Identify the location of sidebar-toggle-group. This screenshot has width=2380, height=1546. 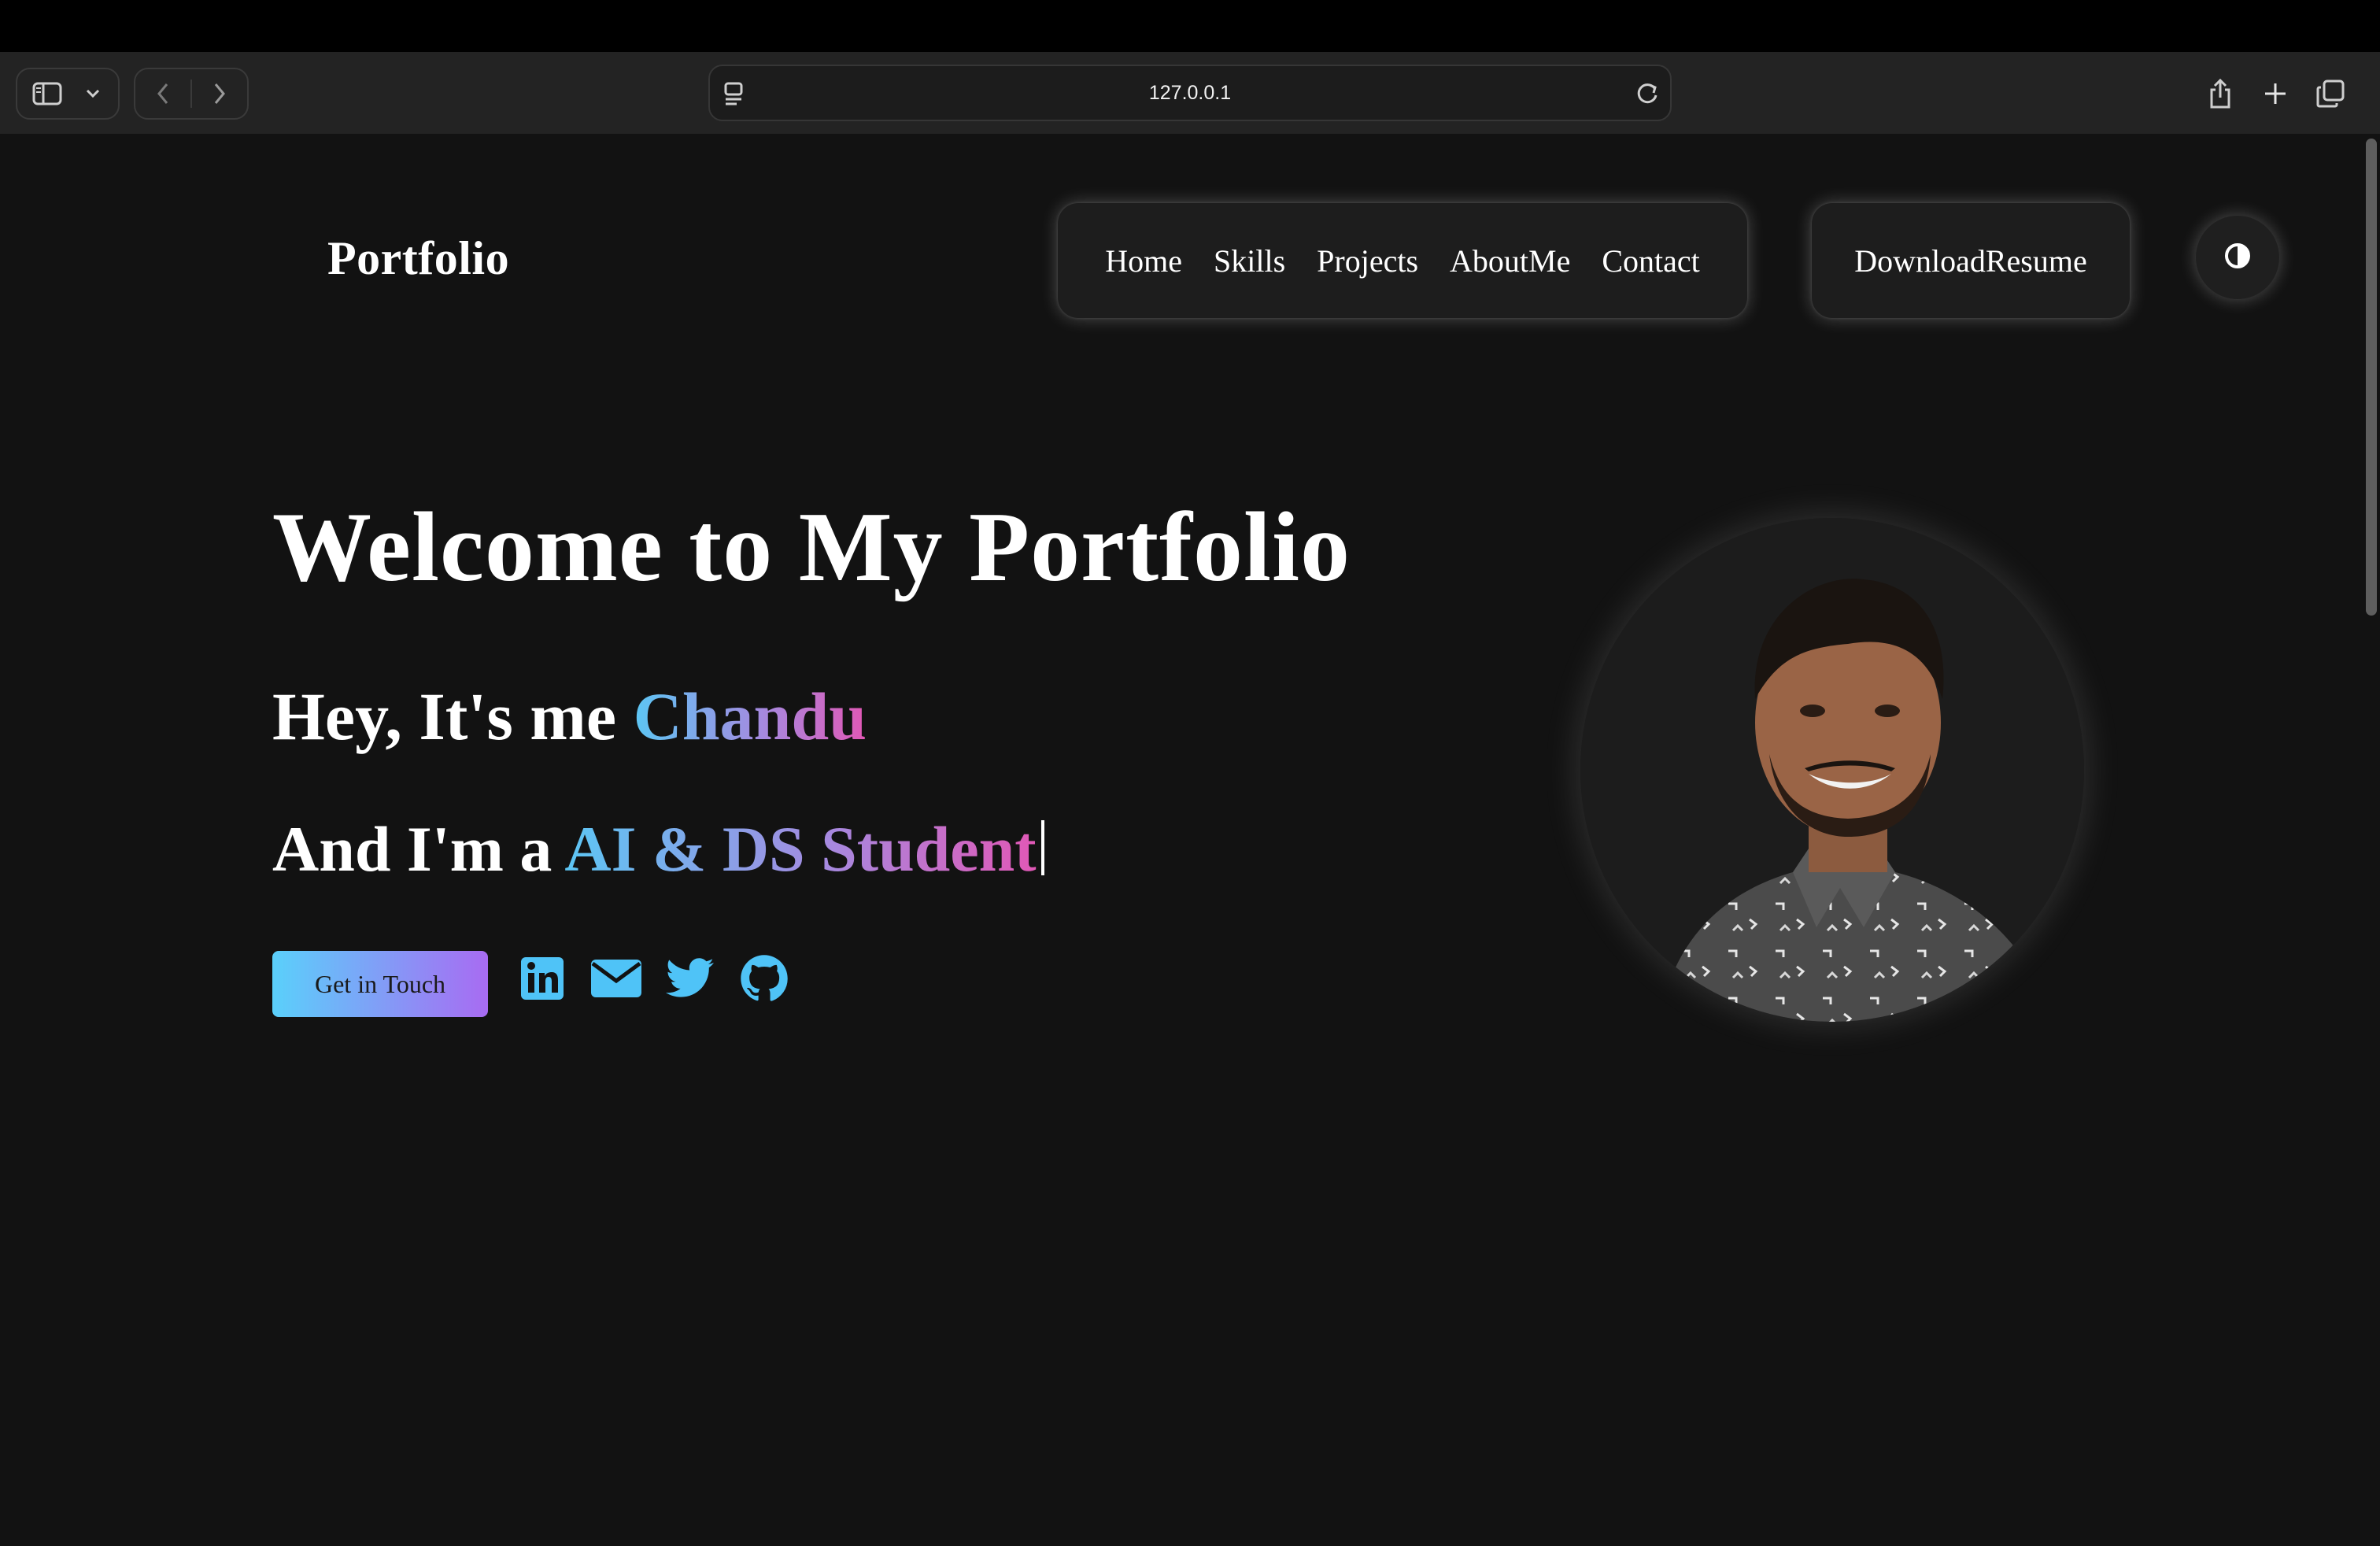
(68, 94).